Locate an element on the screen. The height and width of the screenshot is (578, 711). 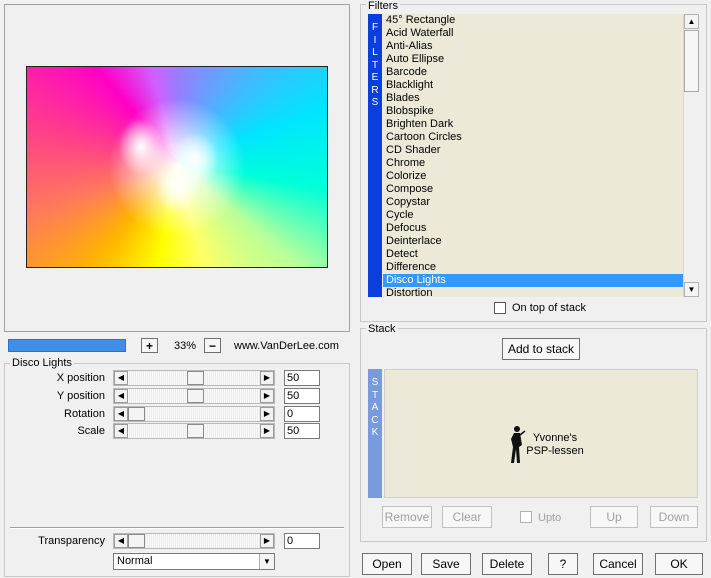
filter-list-item: Detect is located at coordinates (533, 254).